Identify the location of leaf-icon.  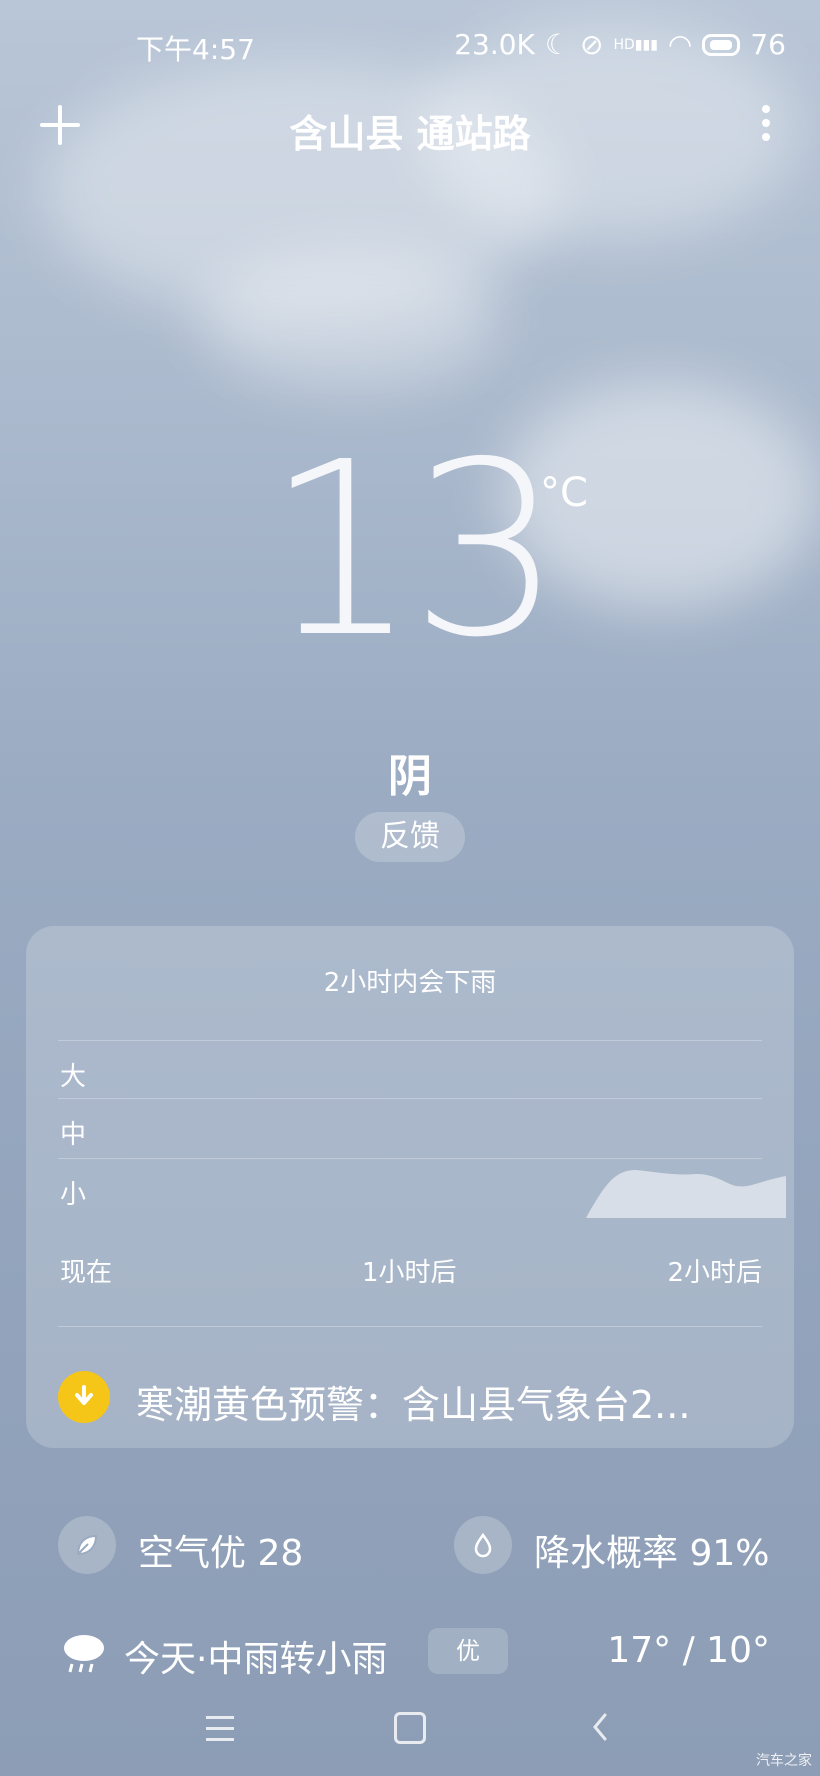
(87, 1545).